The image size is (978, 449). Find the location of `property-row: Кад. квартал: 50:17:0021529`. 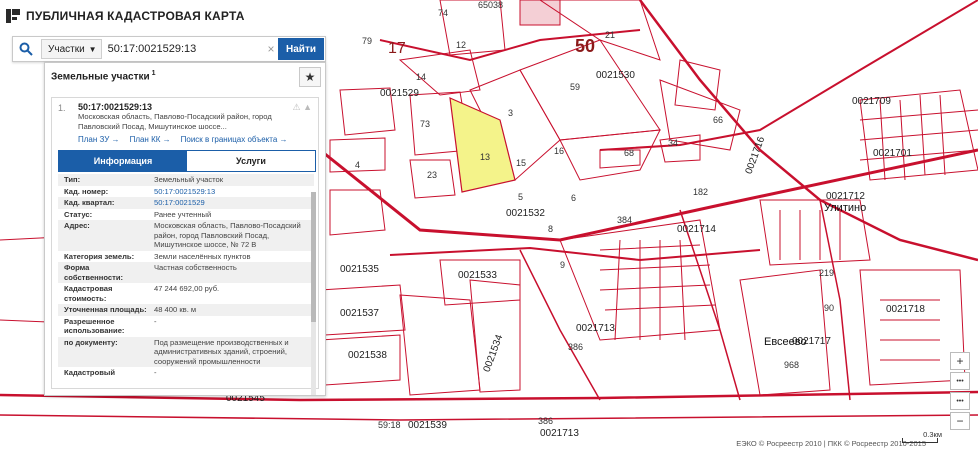

property-row: Кад. квартал: 50:17:0021529 is located at coordinates (186, 203).